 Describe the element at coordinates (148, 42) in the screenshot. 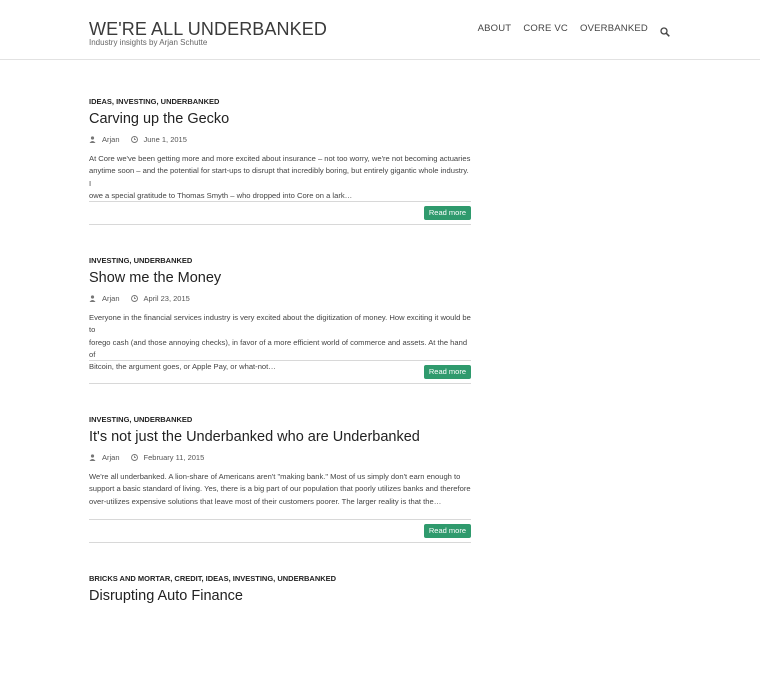

I see `site-tagline: Industry insights by Arjan Schutte` at that location.